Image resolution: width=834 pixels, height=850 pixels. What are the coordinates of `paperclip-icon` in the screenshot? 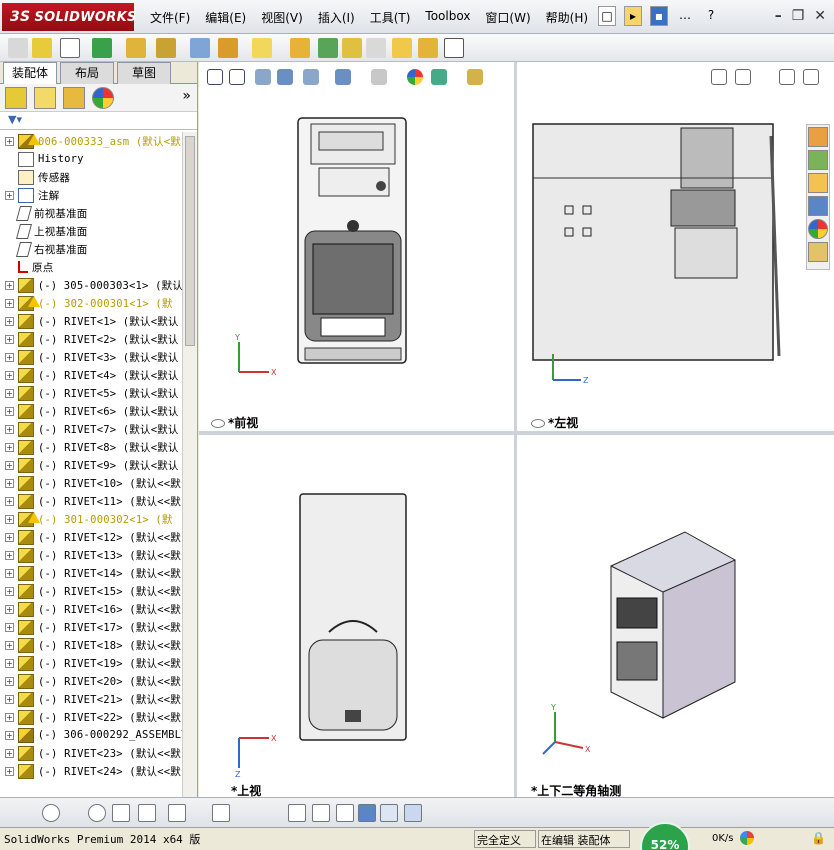 It's located at (70, 48).